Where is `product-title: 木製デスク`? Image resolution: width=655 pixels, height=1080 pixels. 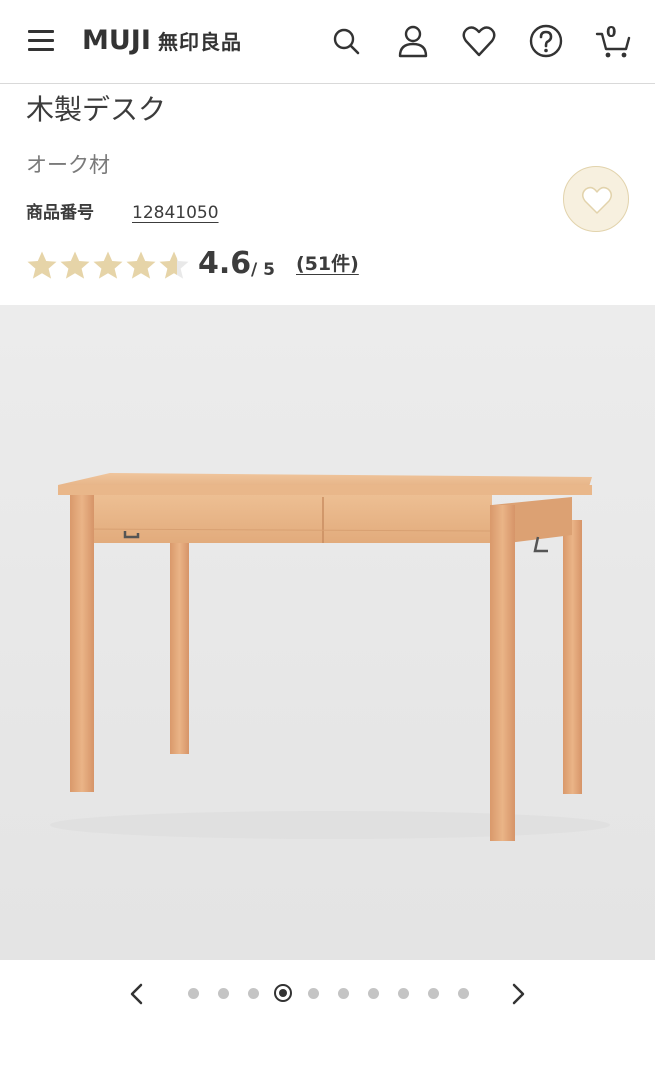
product-title: 木製デスク is located at coordinates (96, 109).